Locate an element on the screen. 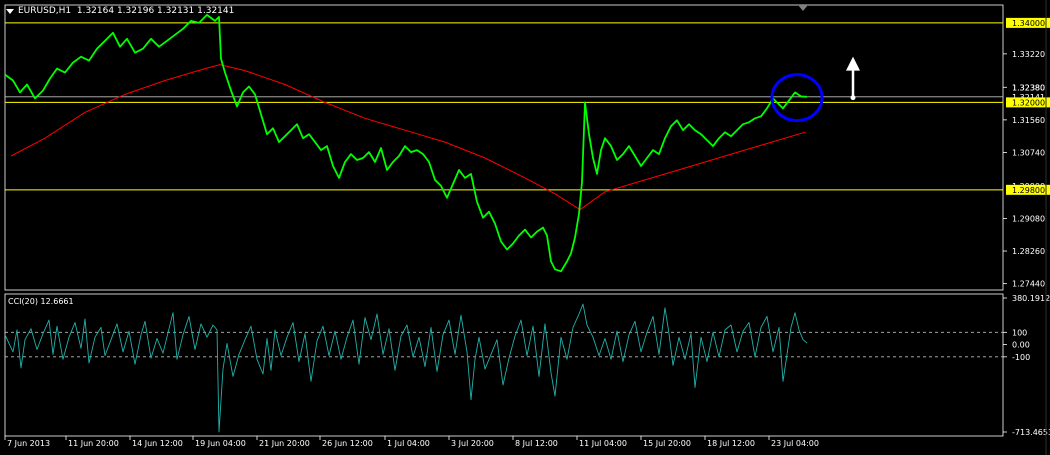 The height and width of the screenshot is (455, 1050). time-axis-label: 23 Jul 04:00 is located at coordinates (795, 443).